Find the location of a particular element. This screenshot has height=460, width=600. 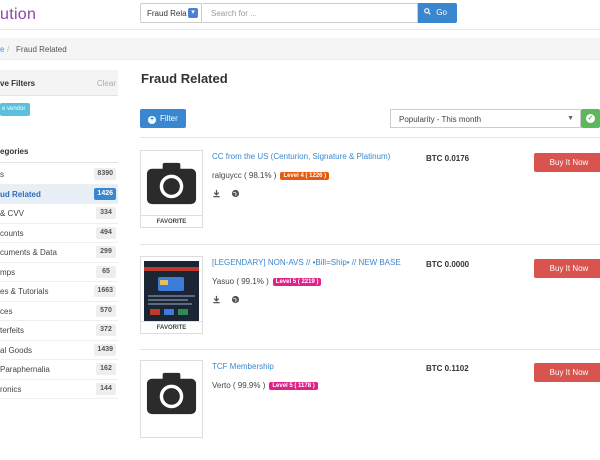

category-count-badge: 144 is located at coordinates (106, 388).